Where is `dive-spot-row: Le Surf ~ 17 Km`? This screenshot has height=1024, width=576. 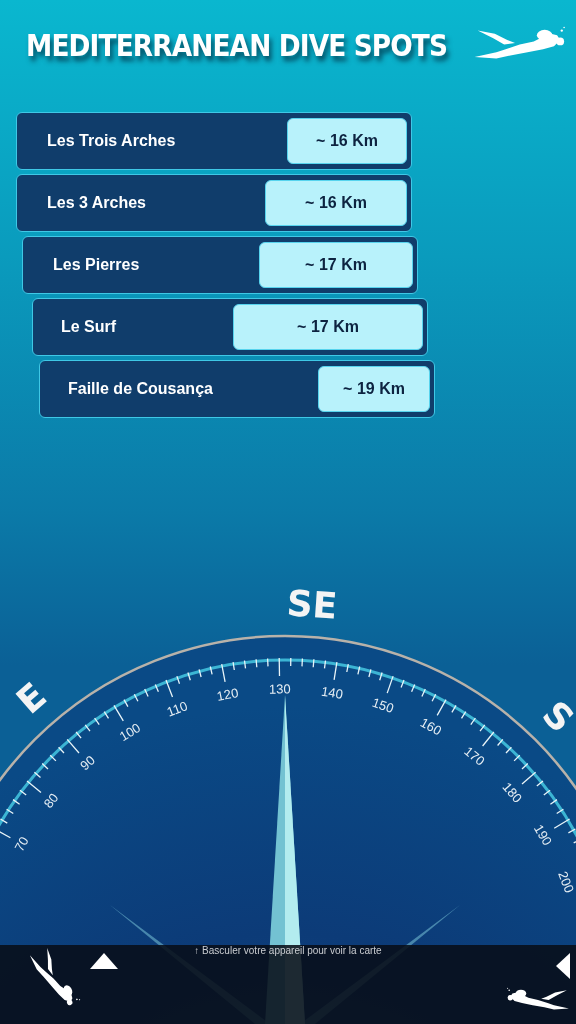
dive-spot-row: Le Surf ~ 17 Km is located at coordinates (230, 327).